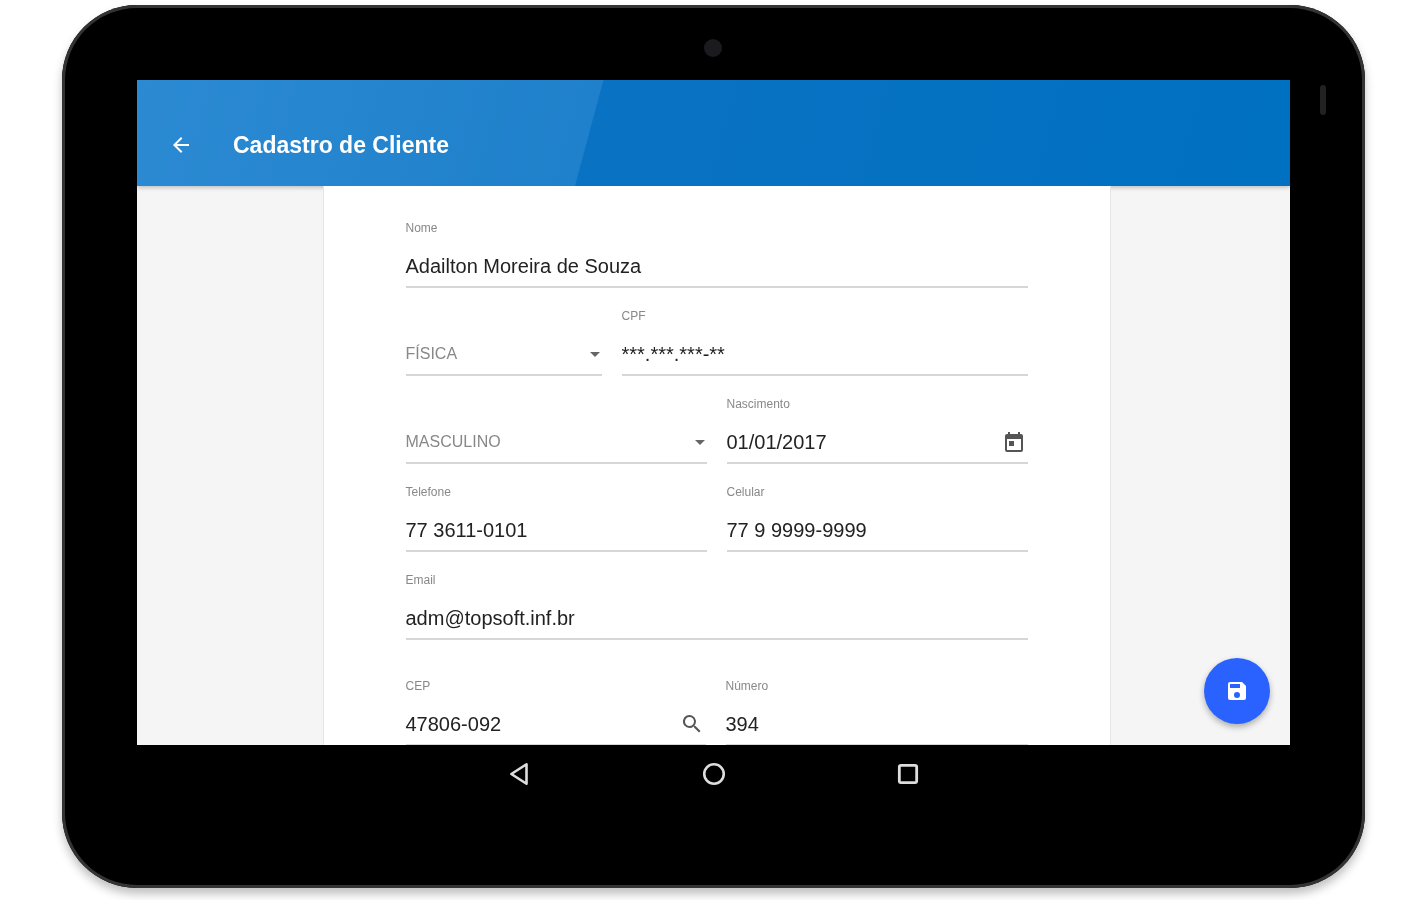 The height and width of the screenshot is (900, 1413). I want to click on camera-lens, so click(713, 48).